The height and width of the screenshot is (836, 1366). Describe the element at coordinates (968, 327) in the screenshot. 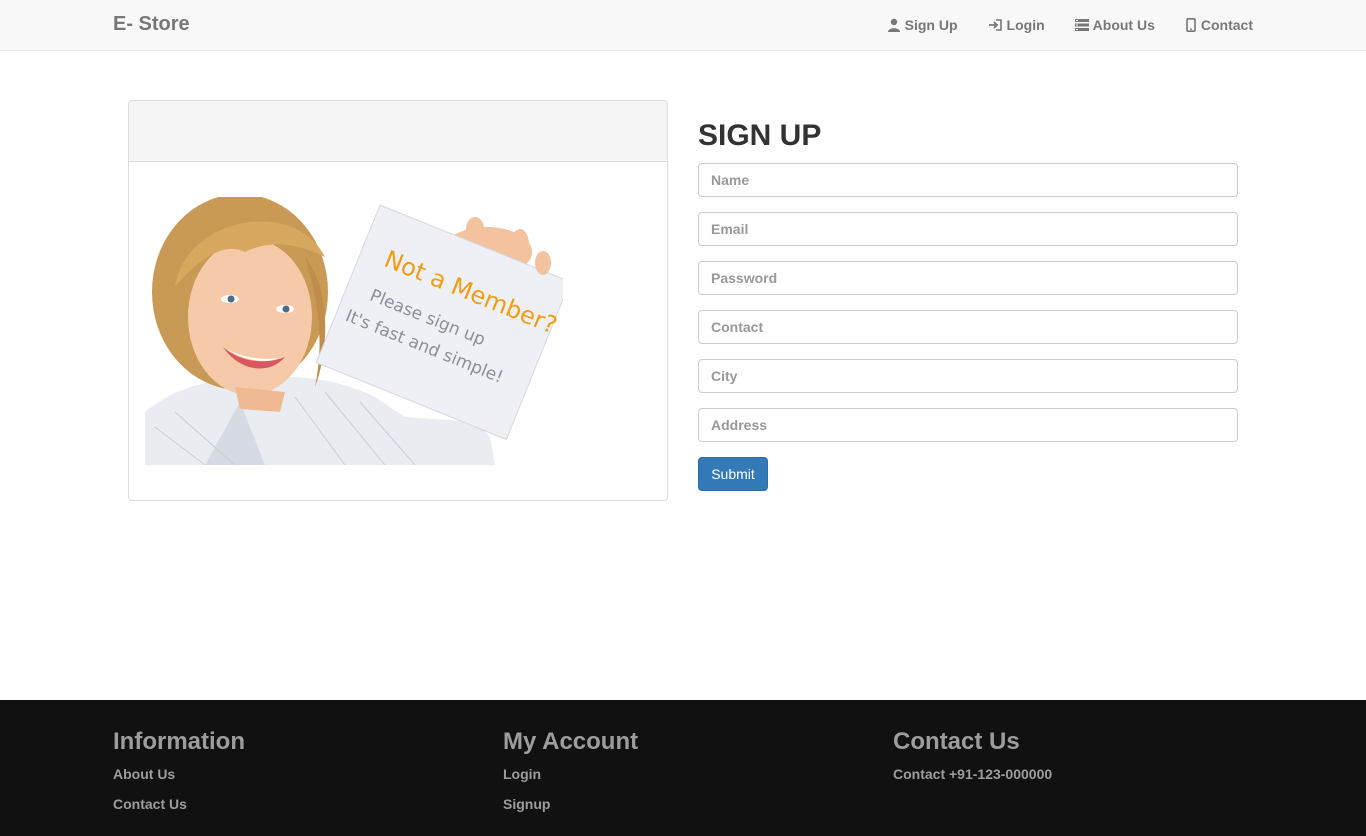

I see `contact-field` at that location.